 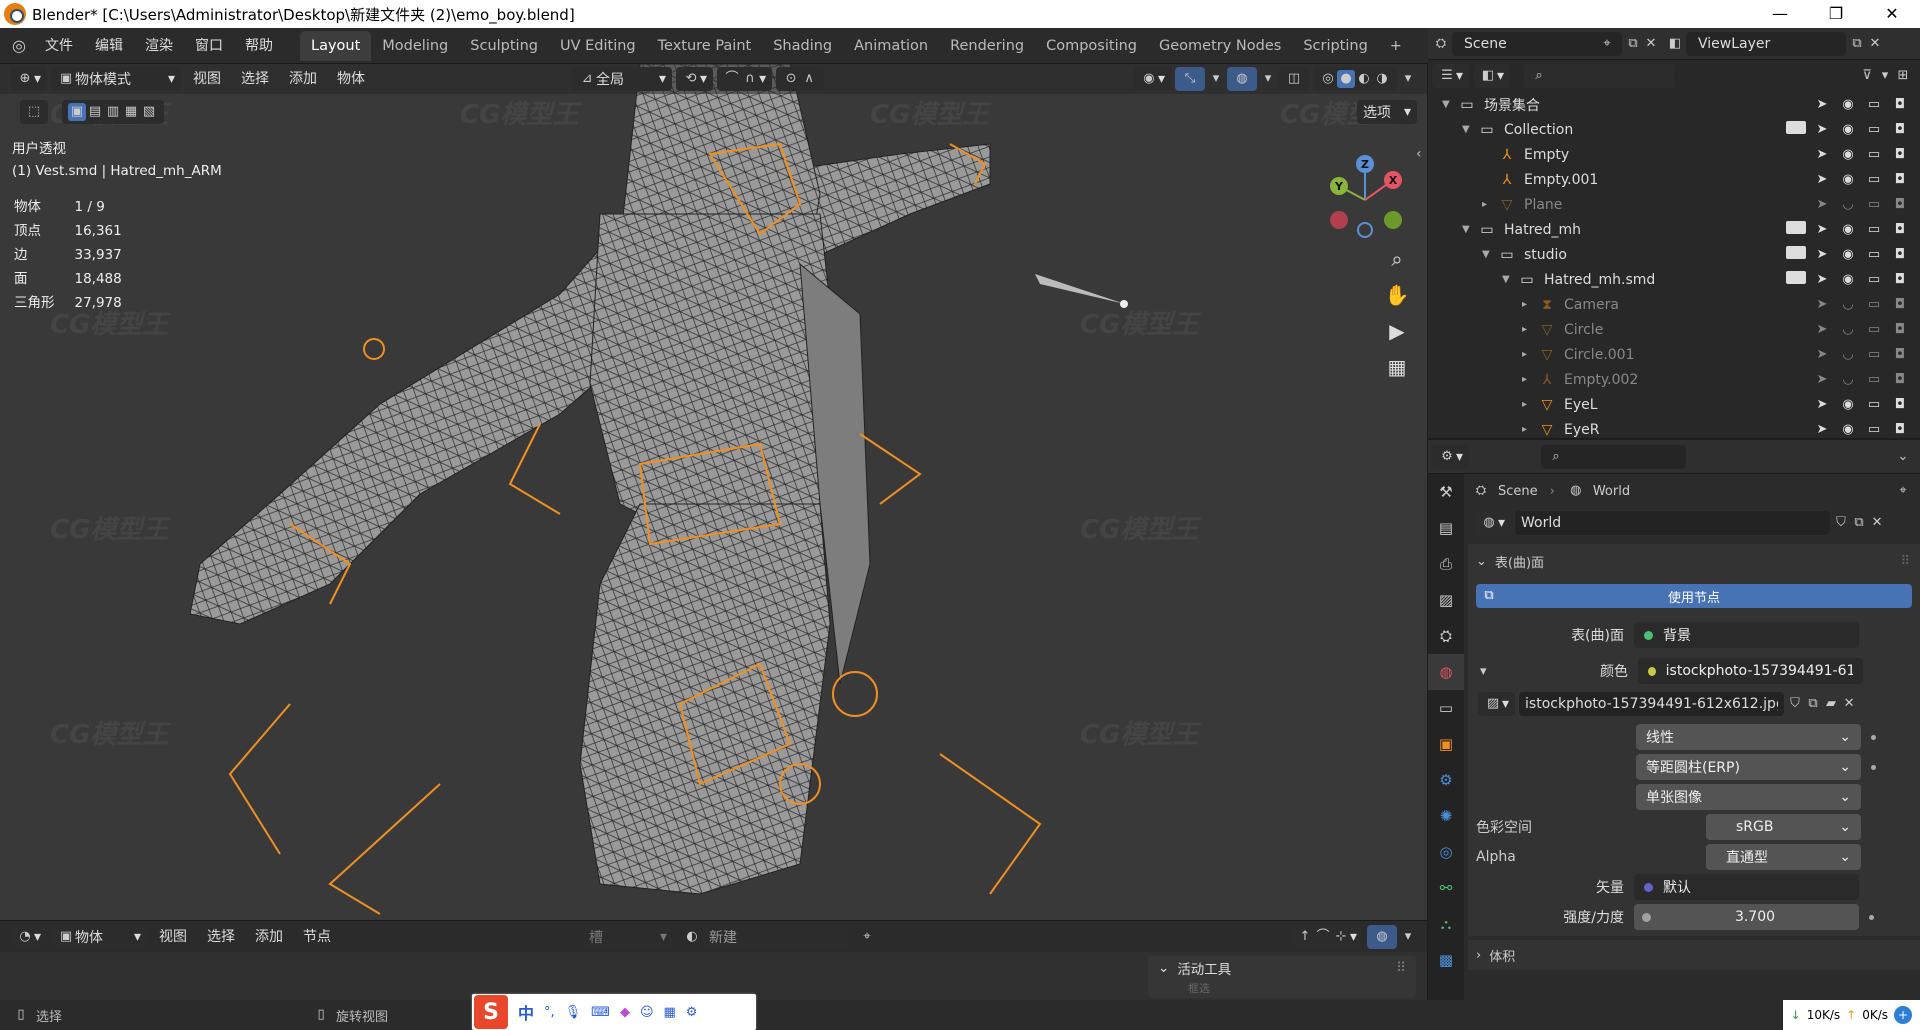 What do you see at coordinates (1323, 937) in the screenshot?
I see `snap-icon: ⌒` at bounding box center [1323, 937].